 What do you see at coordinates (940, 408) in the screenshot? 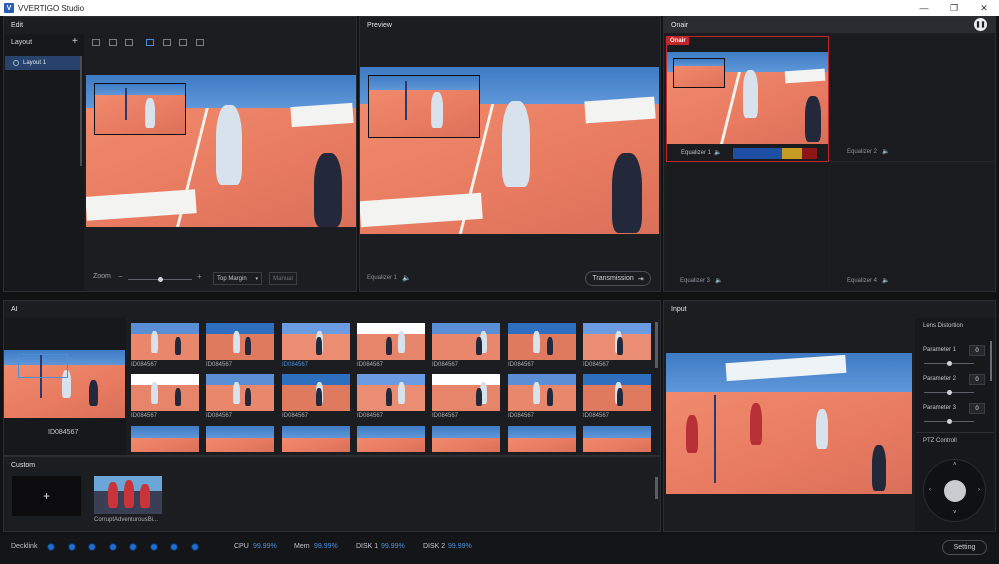
I see `parameter-3-label: Parameter 3` at bounding box center [940, 408].